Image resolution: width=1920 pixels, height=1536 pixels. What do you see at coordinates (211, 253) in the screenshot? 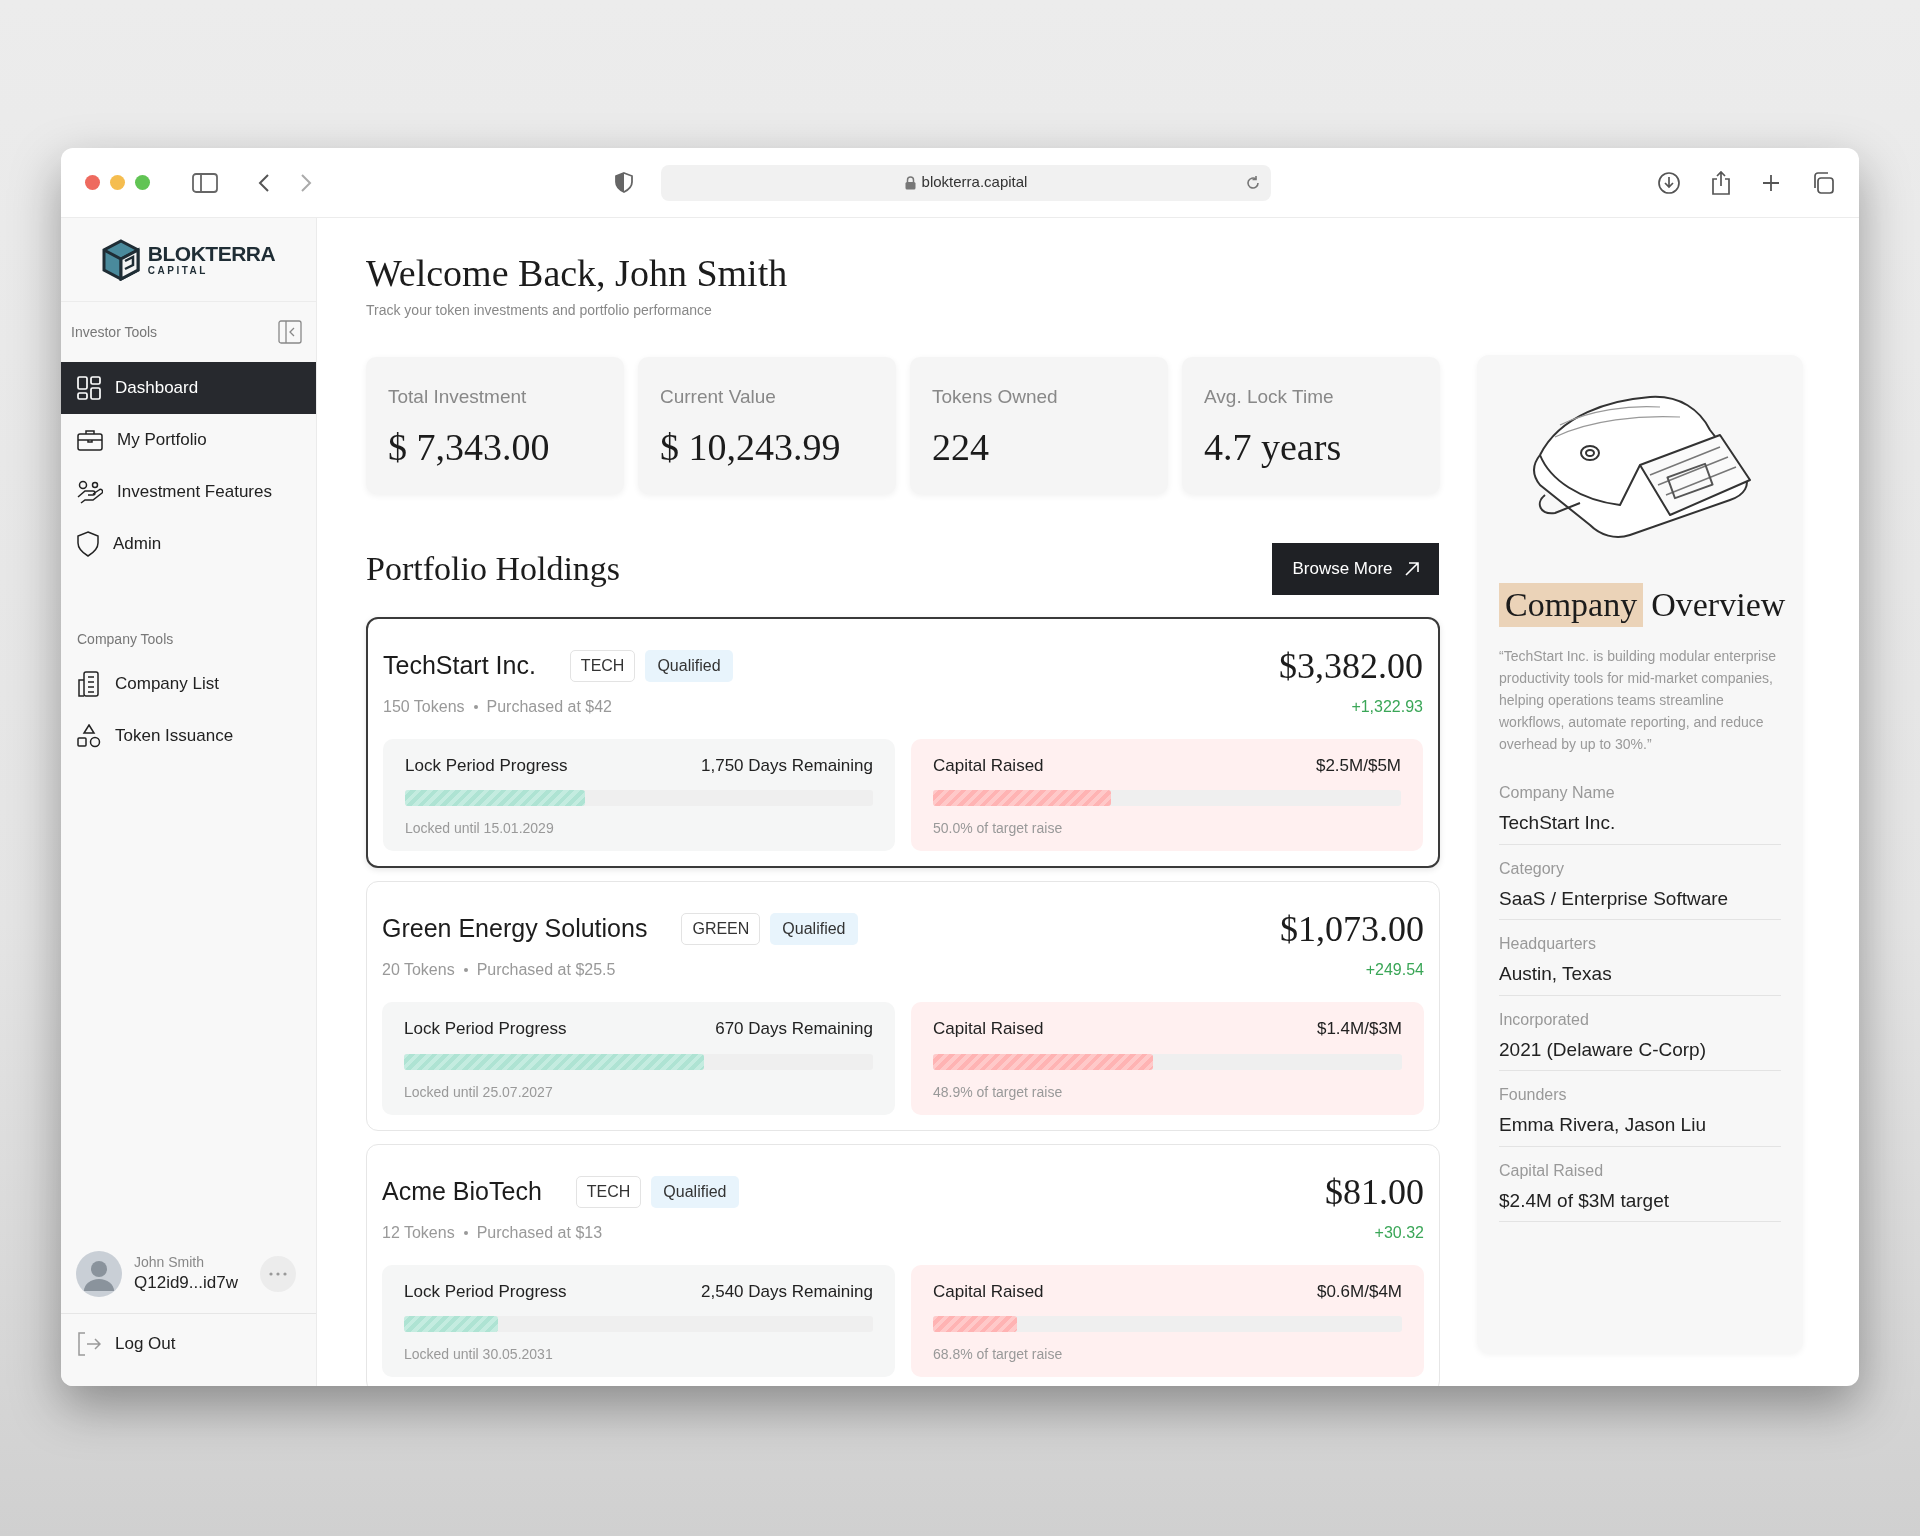
I see `brand-name: BLOKTERRA` at bounding box center [211, 253].